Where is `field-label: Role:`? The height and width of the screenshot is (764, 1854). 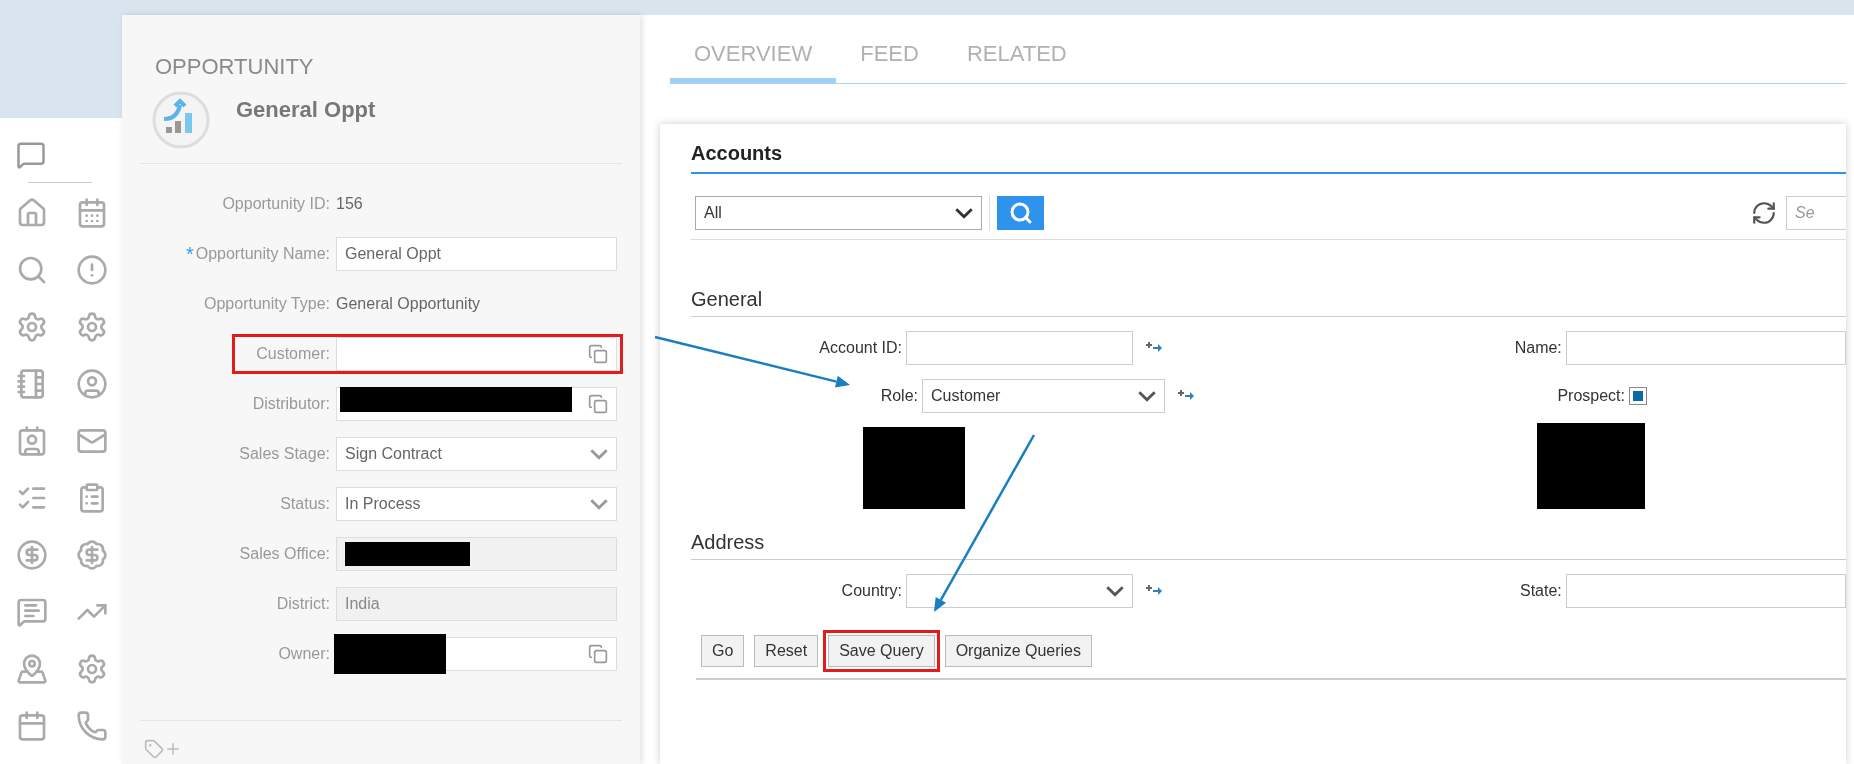 field-label: Role: is located at coordinates (899, 396).